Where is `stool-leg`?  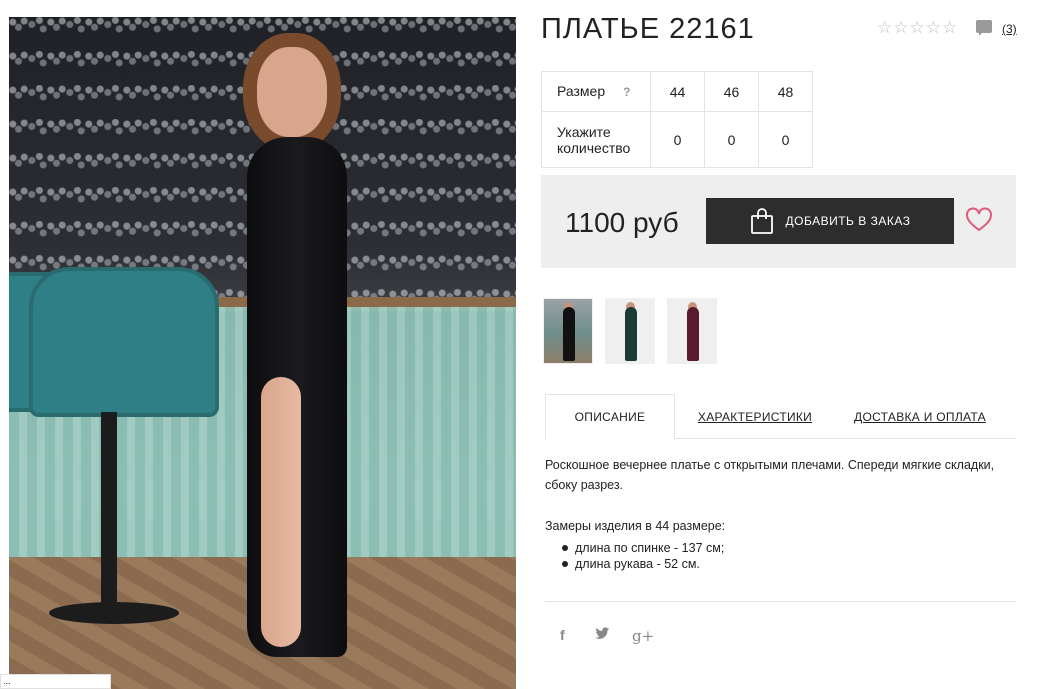
stool-leg is located at coordinates (109, 512).